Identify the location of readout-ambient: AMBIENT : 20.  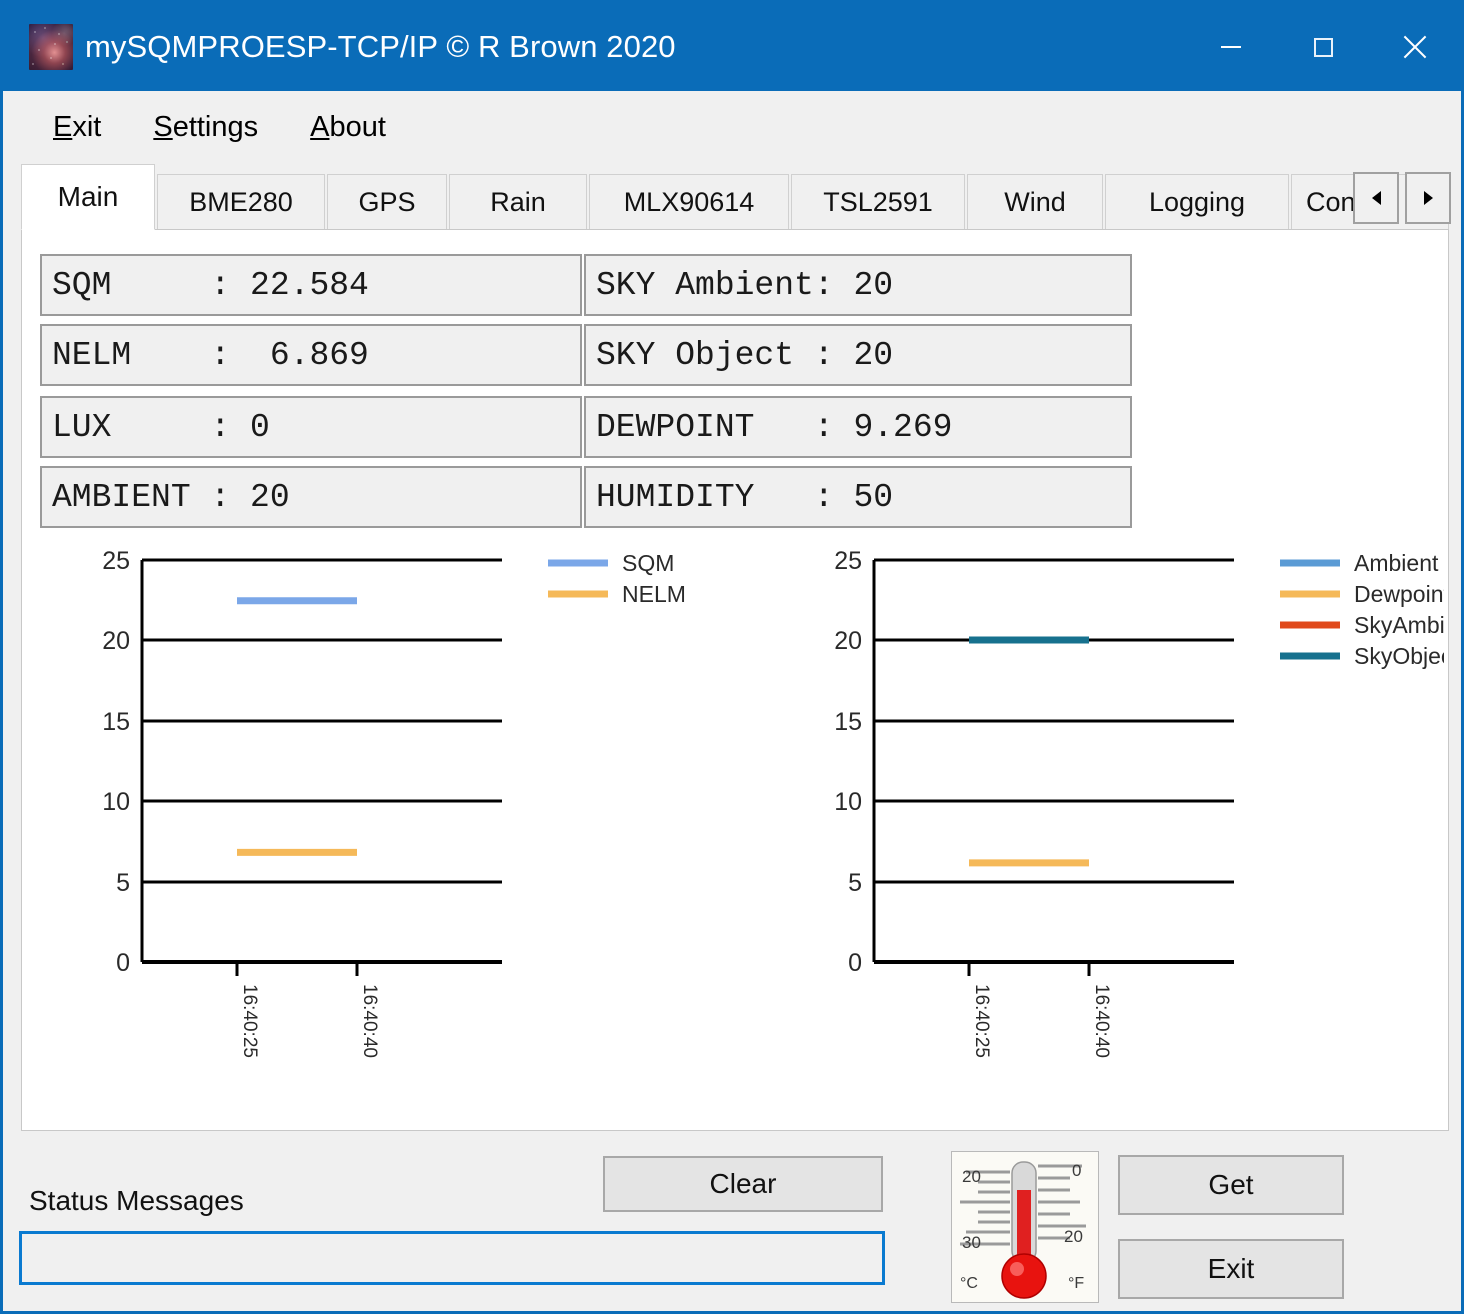
(311, 497).